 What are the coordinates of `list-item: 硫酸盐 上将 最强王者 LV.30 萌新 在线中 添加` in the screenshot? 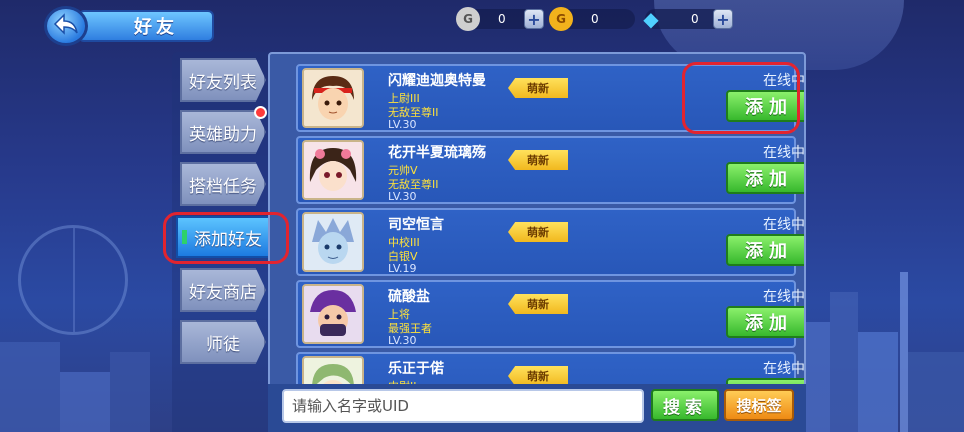 It's located at (550, 314).